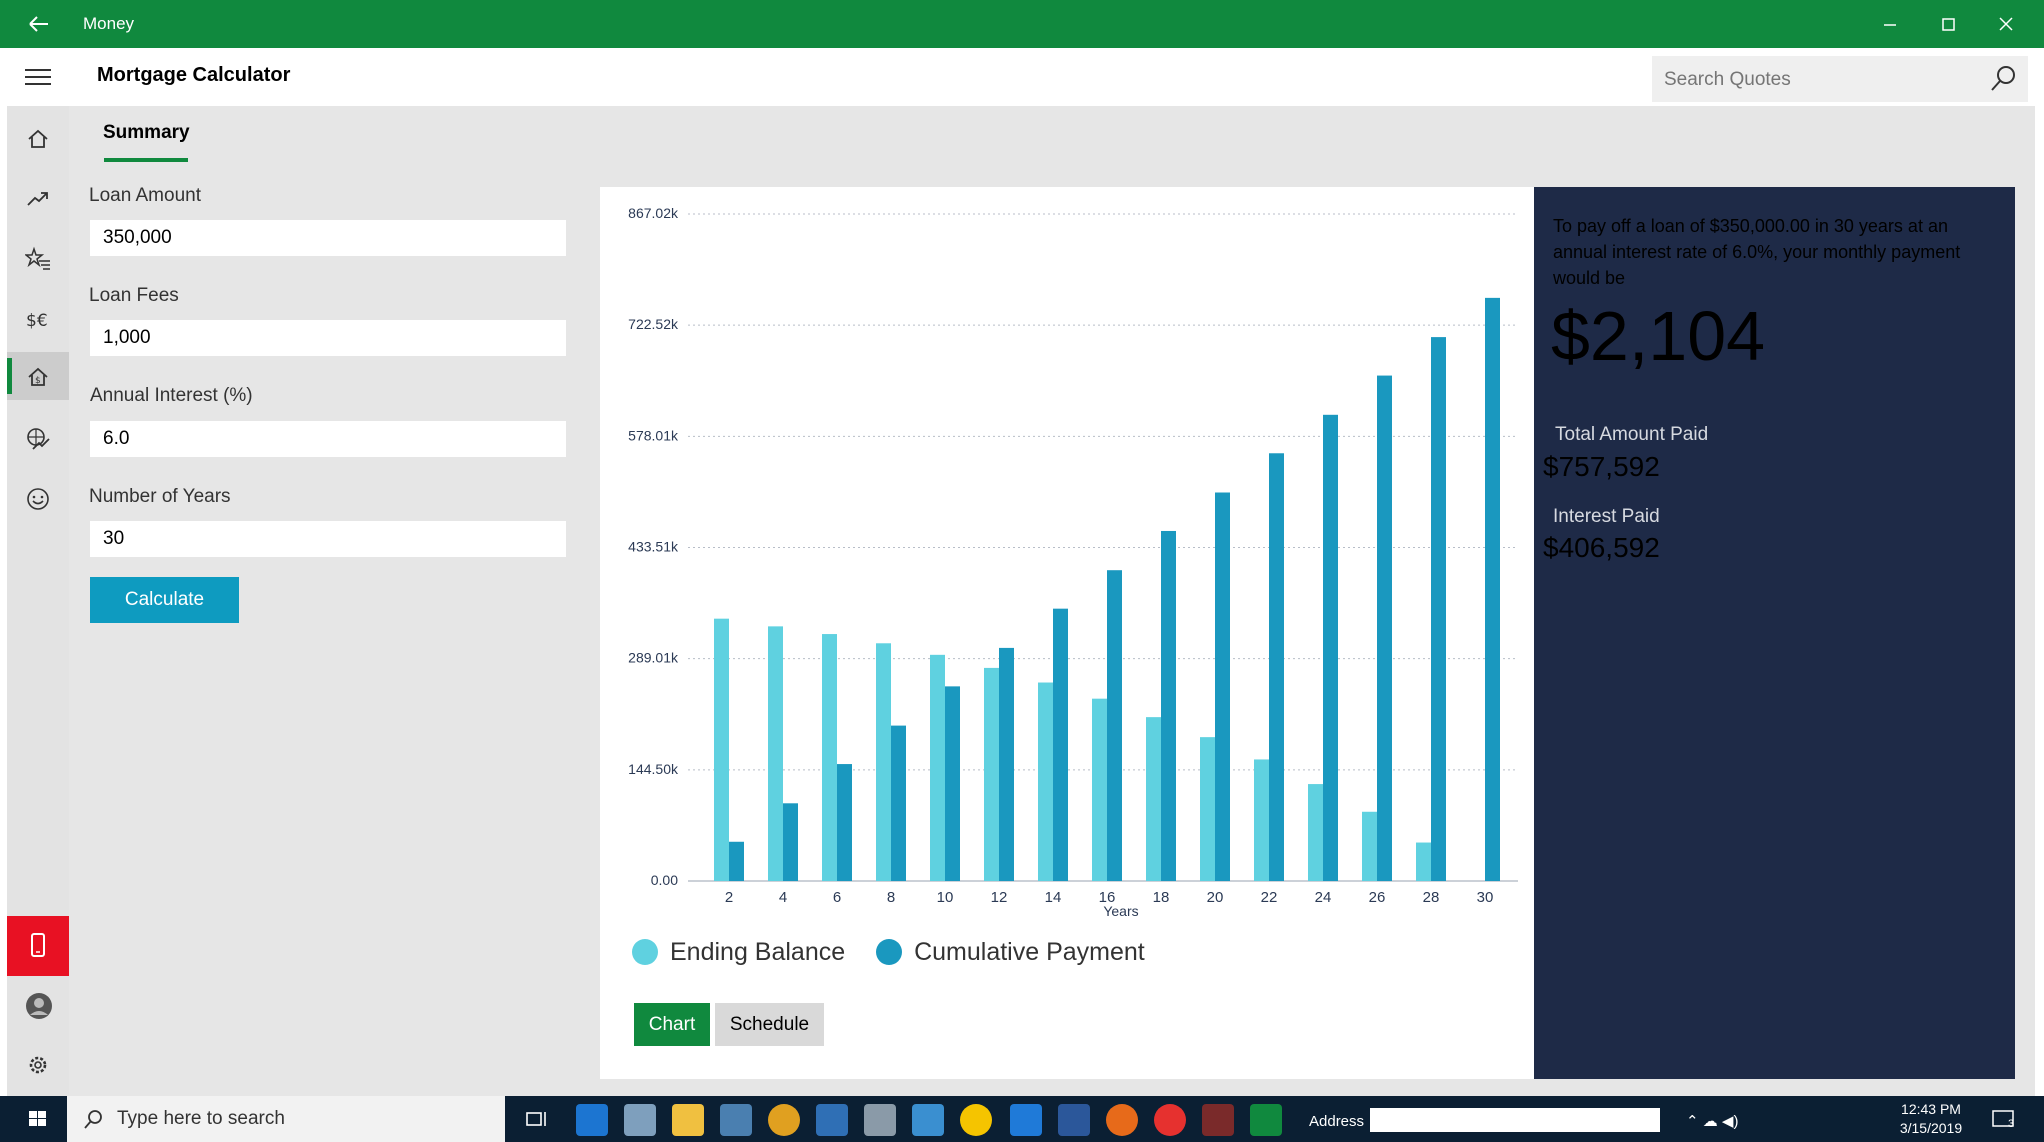 This screenshot has height=1142, width=2044. I want to click on taskbar-search-box: Type here to search, so click(286, 1119).